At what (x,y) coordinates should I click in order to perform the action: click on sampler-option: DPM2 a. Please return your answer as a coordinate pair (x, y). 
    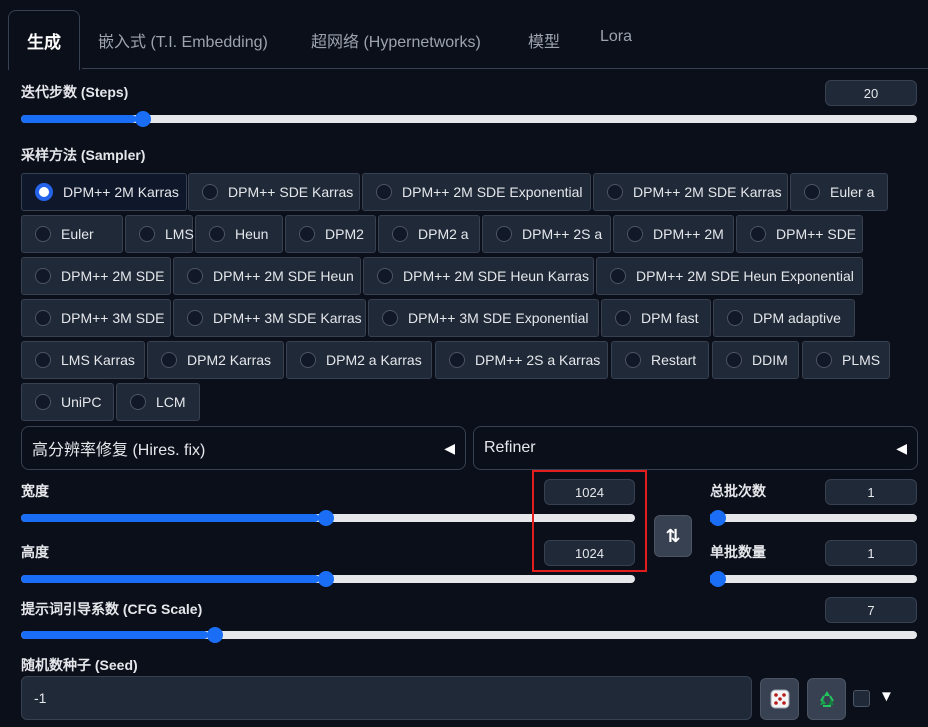
    Looking at the image, I should click on (429, 234).